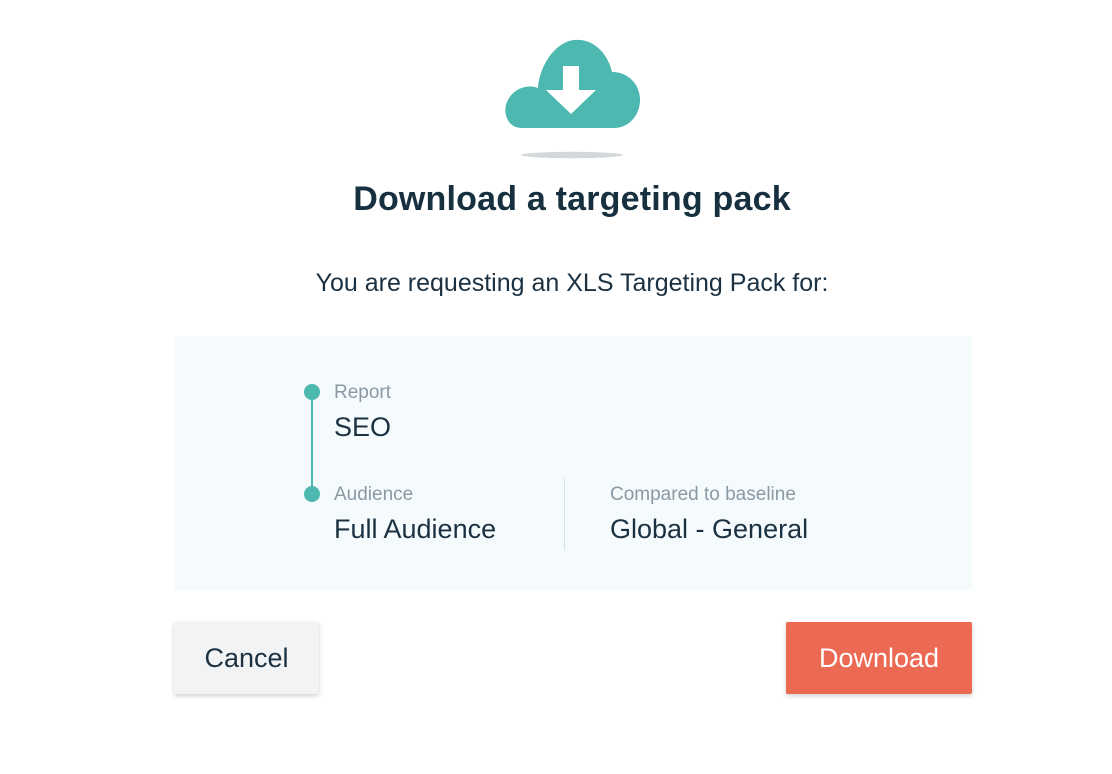  I want to click on report-value: SEO, so click(363, 427).